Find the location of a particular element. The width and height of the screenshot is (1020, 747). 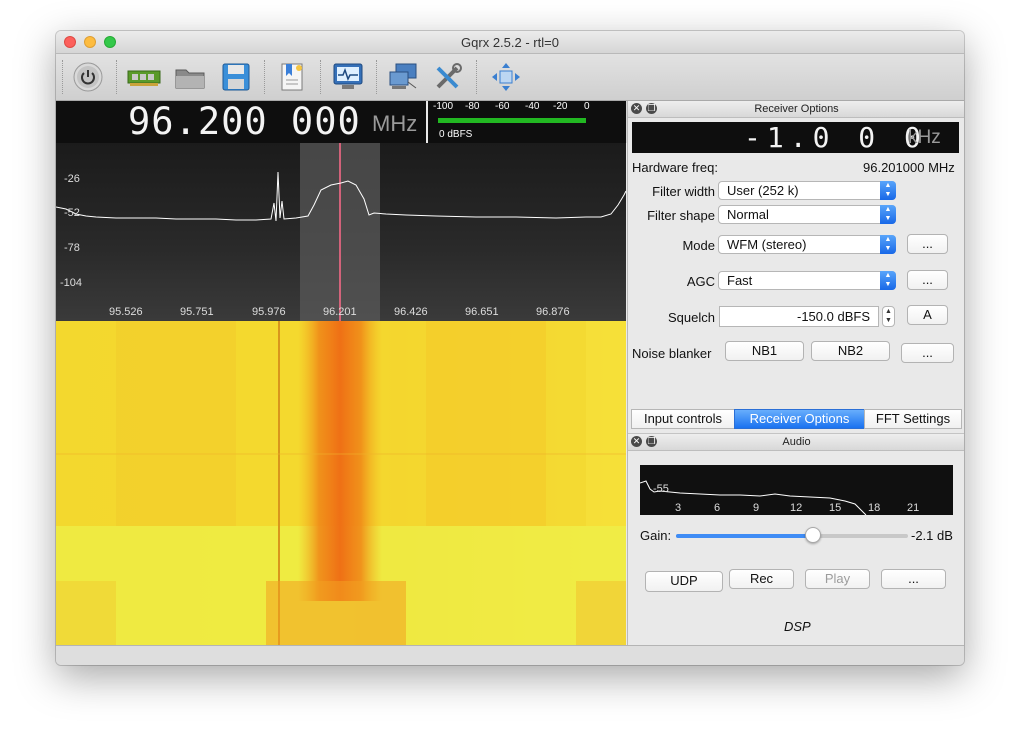

frequency-display: 96.200 000 MHz is located at coordinates (241, 122).